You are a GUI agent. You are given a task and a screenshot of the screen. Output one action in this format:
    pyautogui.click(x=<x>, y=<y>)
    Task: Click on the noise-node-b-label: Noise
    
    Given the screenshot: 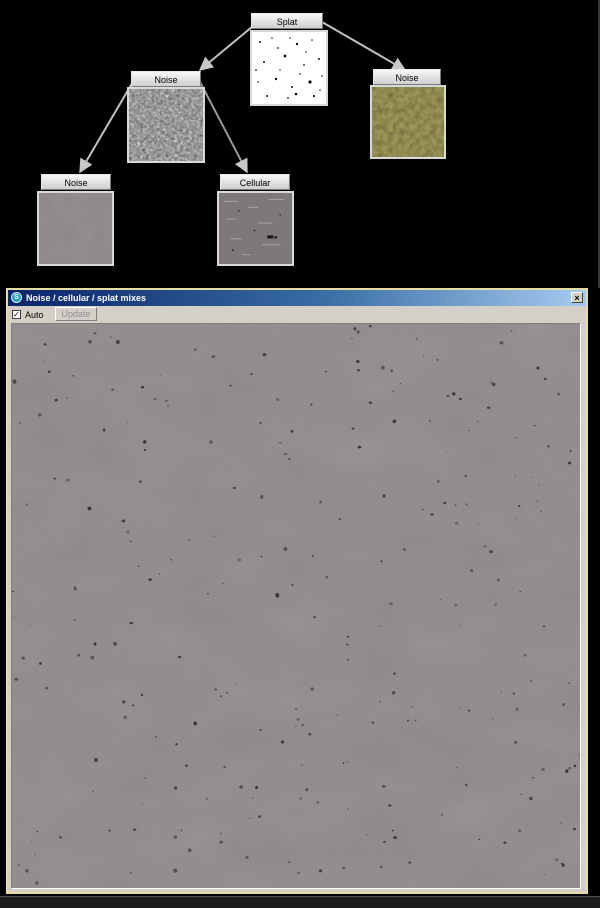 What is the action you would take?
    pyautogui.click(x=407, y=77)
    